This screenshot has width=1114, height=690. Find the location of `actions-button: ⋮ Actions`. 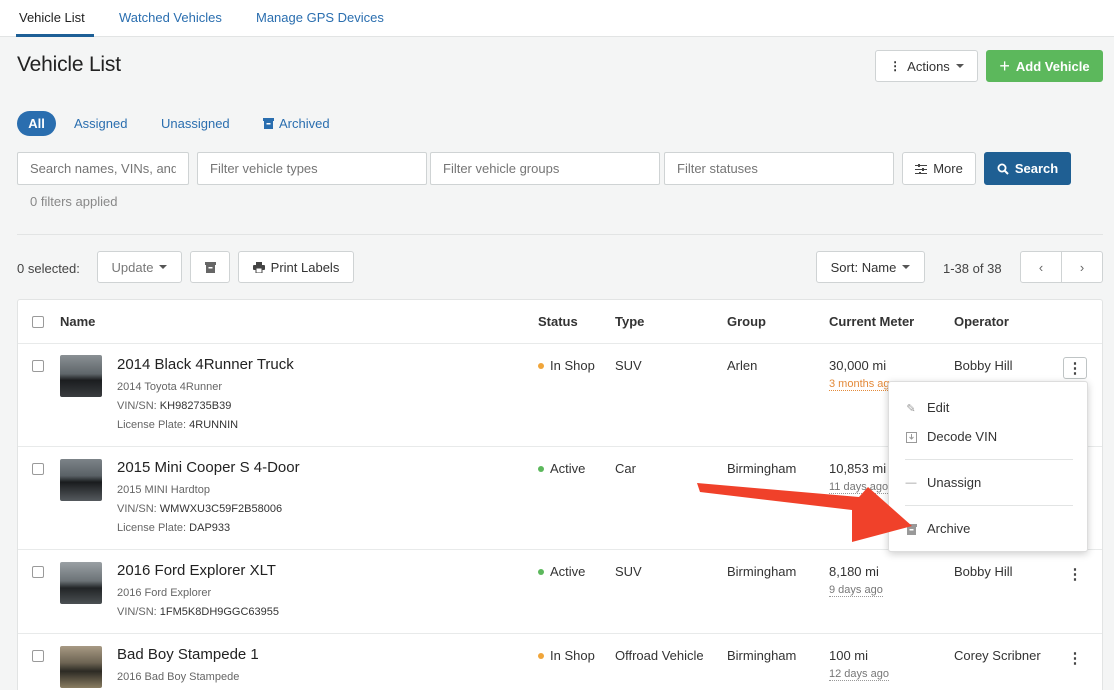

actions-button: ⋮ Actions is located at coordinates (926, 66).